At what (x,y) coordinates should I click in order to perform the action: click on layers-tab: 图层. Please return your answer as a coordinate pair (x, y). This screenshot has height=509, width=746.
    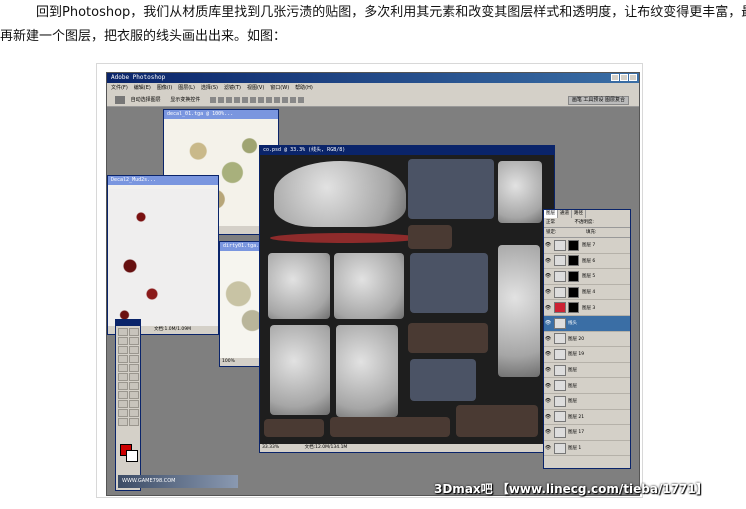
    Looking at the image, I should click on (551, 214).